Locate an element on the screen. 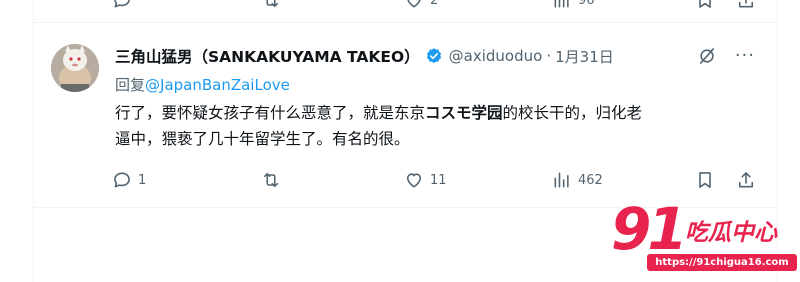  prev-bookmark-button is located at coordinates (705, 5).